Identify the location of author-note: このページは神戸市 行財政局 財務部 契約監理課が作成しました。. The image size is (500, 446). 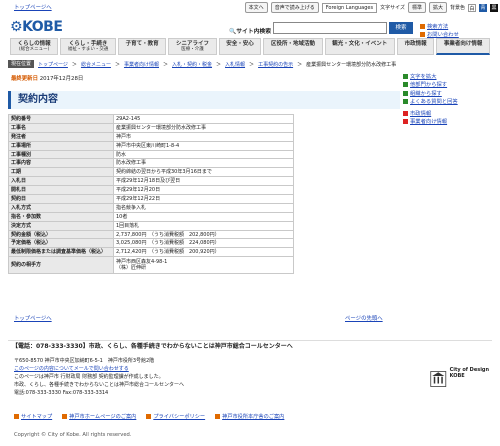
(89, 377).